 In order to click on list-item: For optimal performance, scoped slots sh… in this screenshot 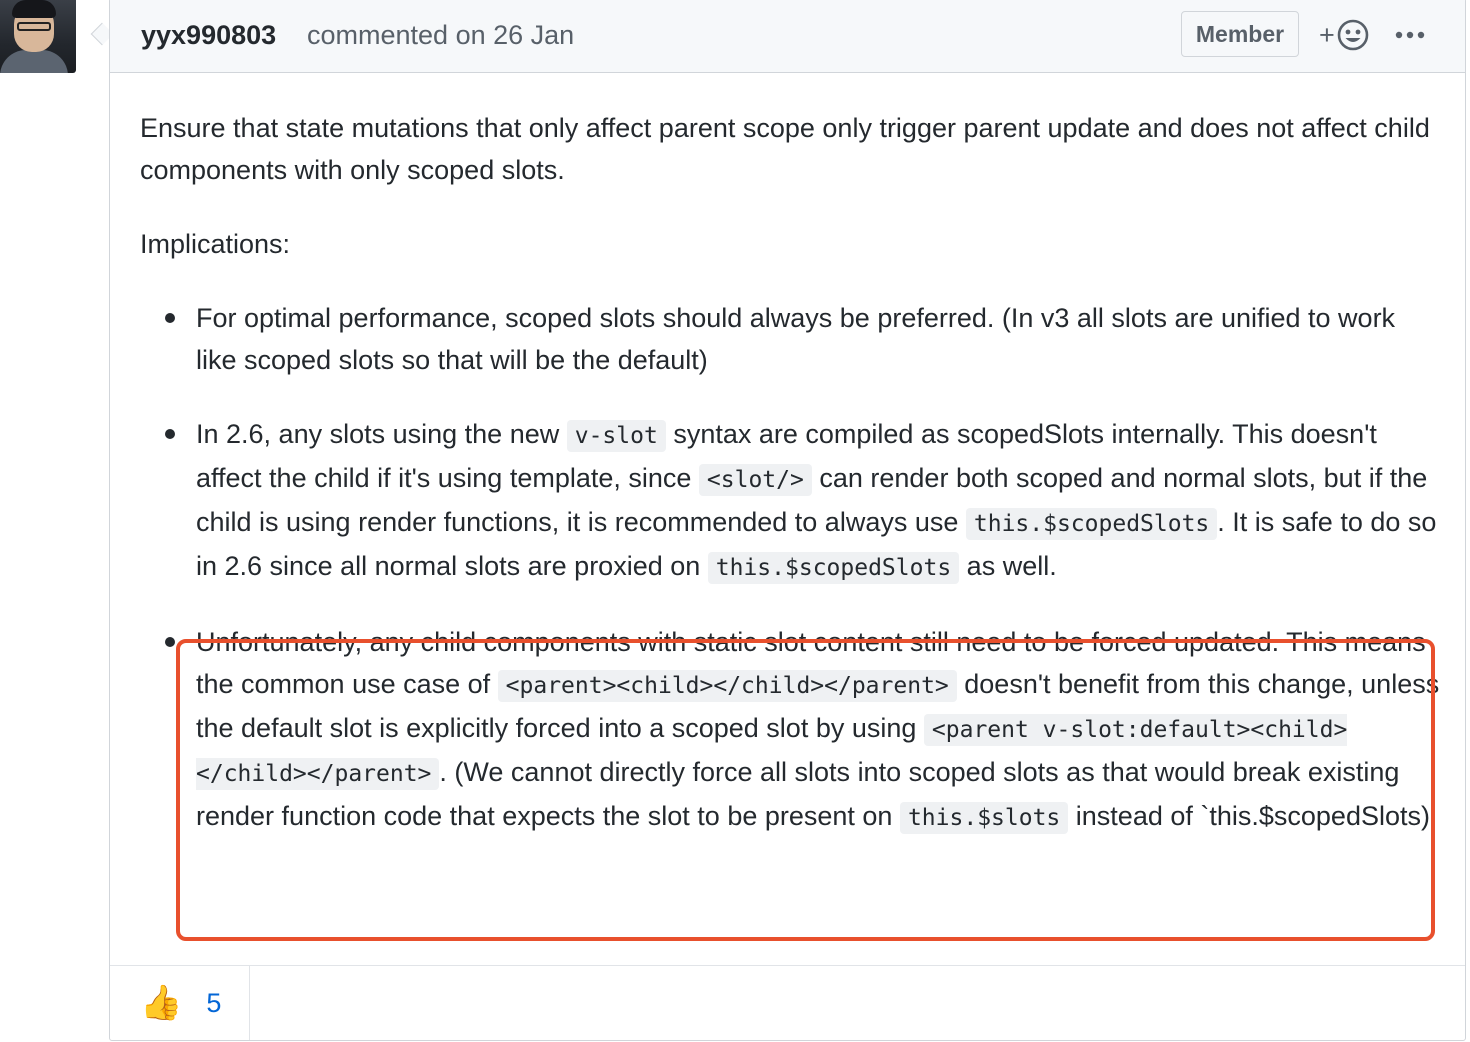, I will do `click(790, 339)`.